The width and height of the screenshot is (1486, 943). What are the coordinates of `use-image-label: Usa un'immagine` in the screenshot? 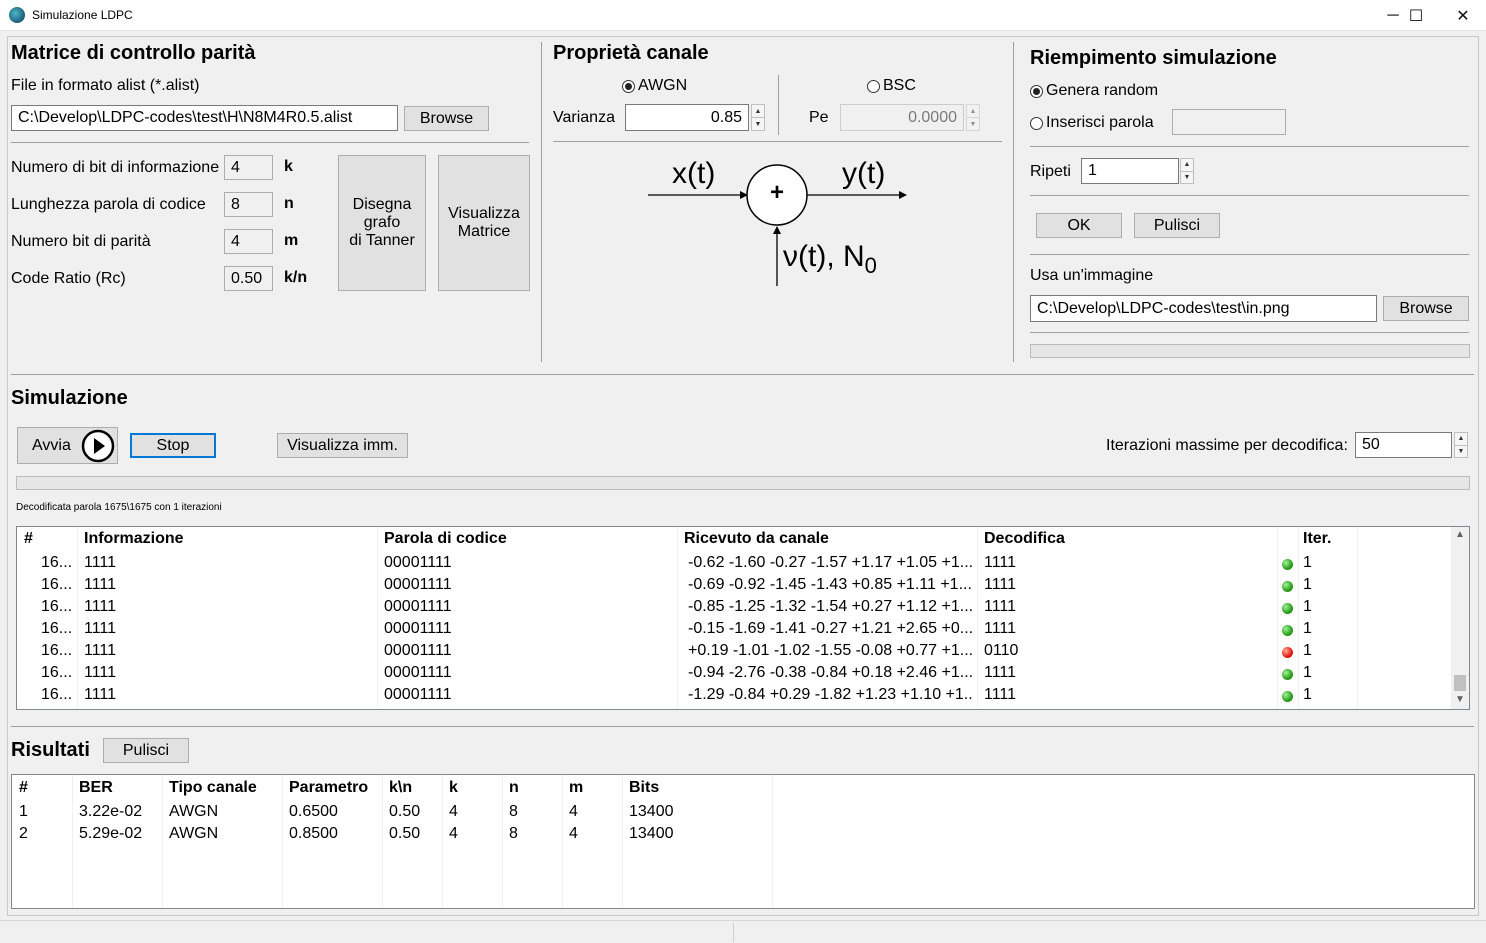 It's located at (1092, 275).